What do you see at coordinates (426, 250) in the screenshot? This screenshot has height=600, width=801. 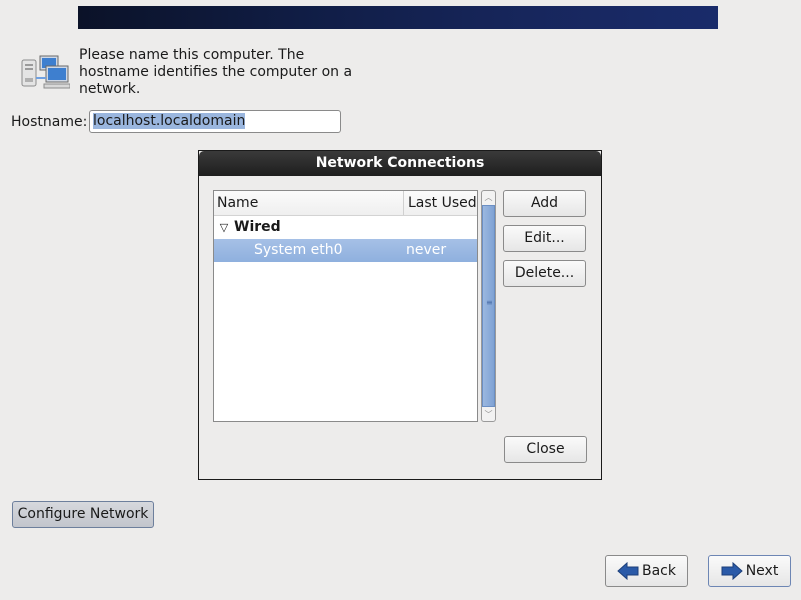 I see `connection-last-used: never` at bounding box center [426, 250].